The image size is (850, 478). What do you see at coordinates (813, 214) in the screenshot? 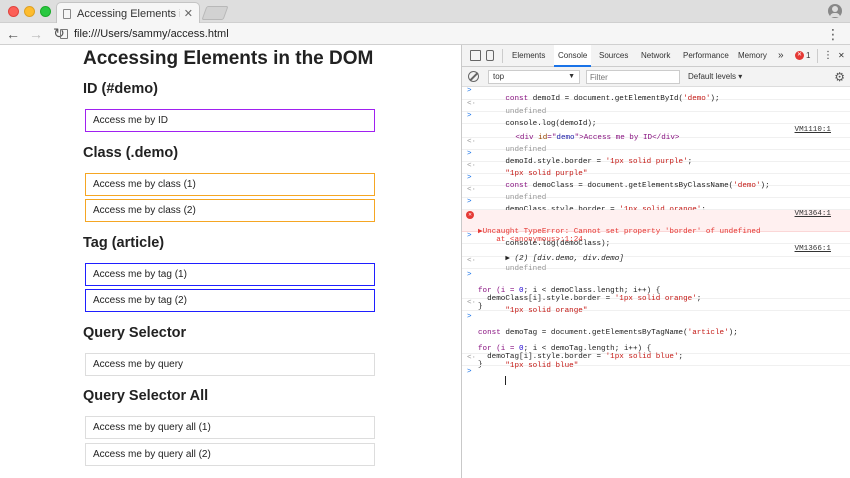
I see `source-link: VM1364:1` at bounding box center [813, 214].